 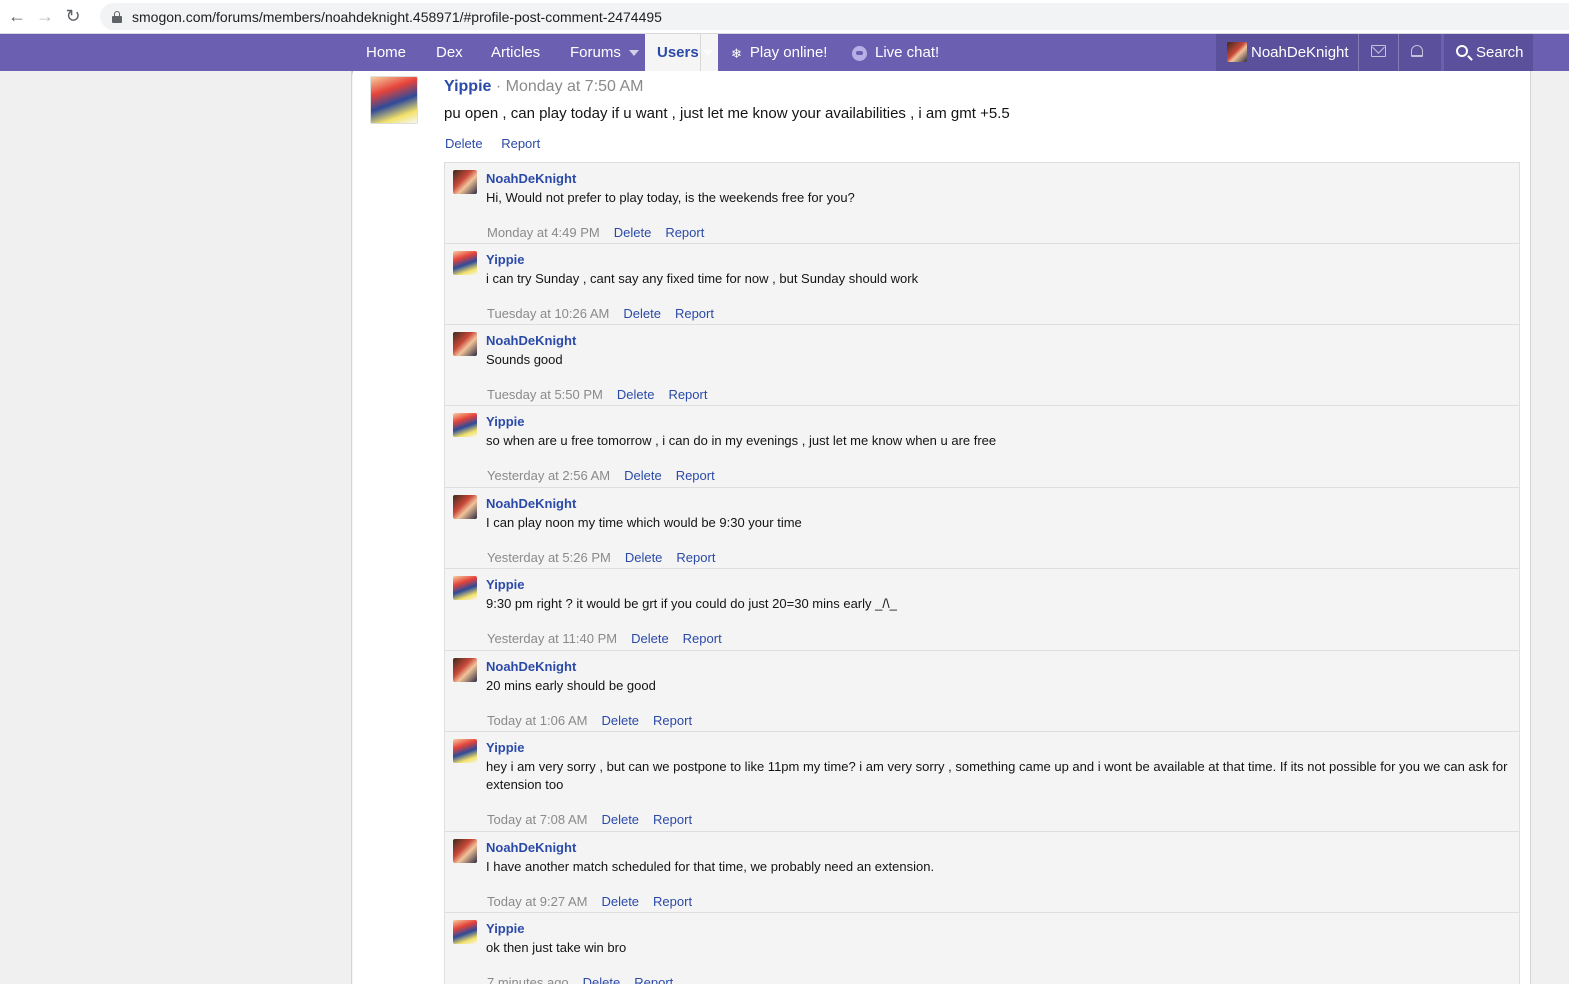 I want to click on post-author-avatar, so click(x=394, y=100).